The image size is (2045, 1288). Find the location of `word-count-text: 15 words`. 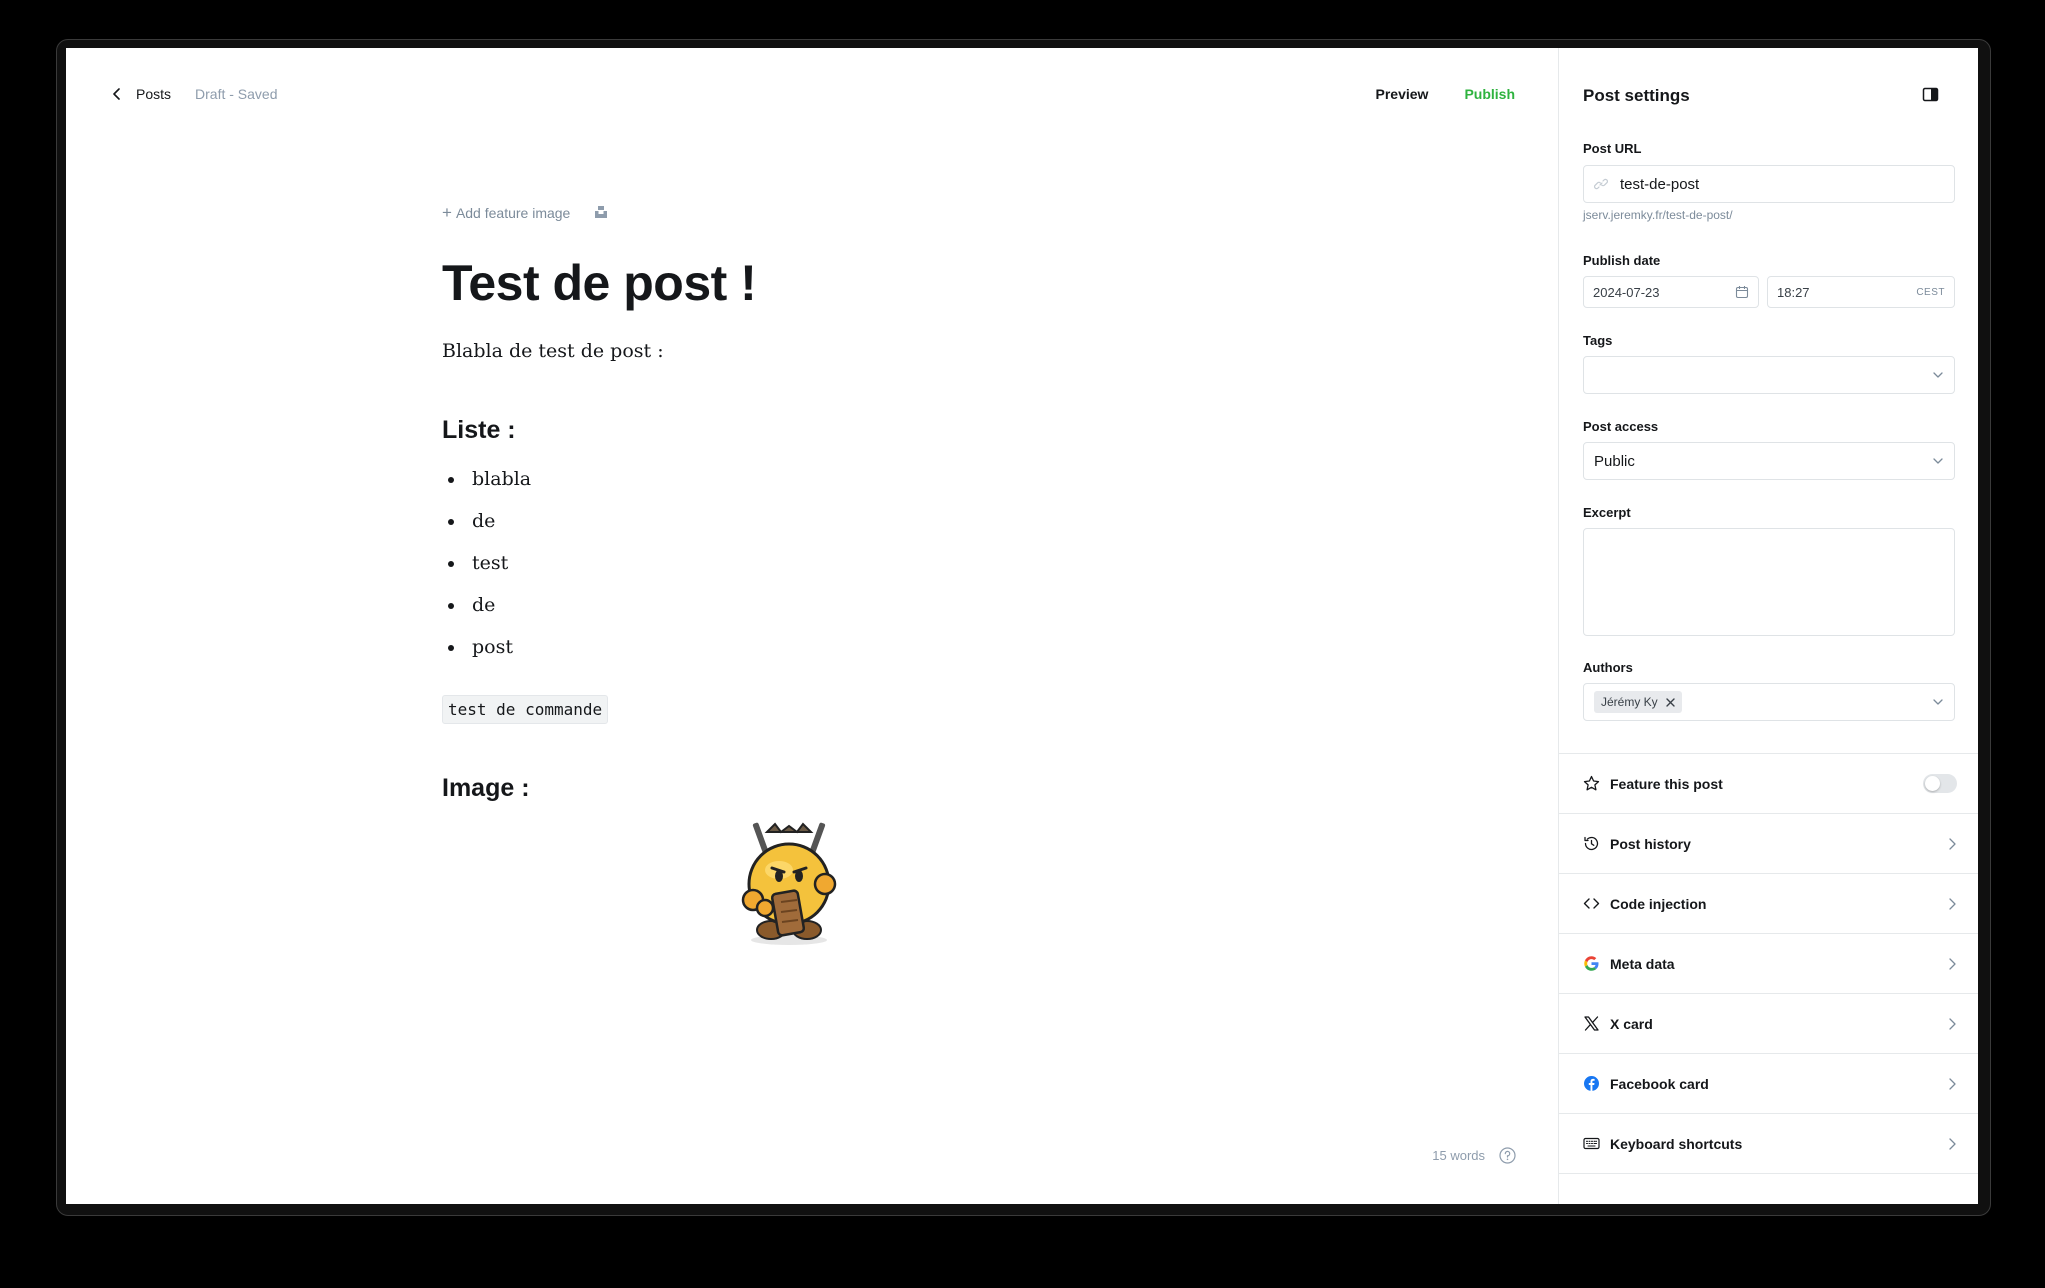

word-count-text: 15 words is located at coordinates (1458, 1155).